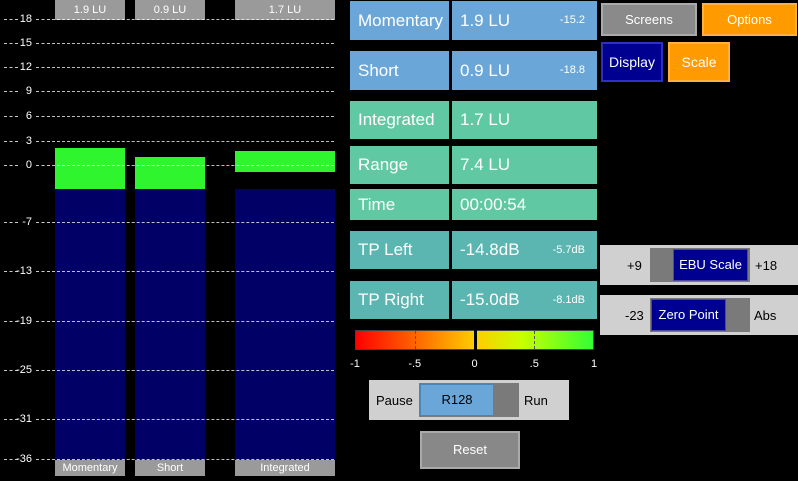 The image size is (798, 481). Describe the element at coordinates (28, 165) in the screenshot. I see `scale-tick-label: 0` at that location.